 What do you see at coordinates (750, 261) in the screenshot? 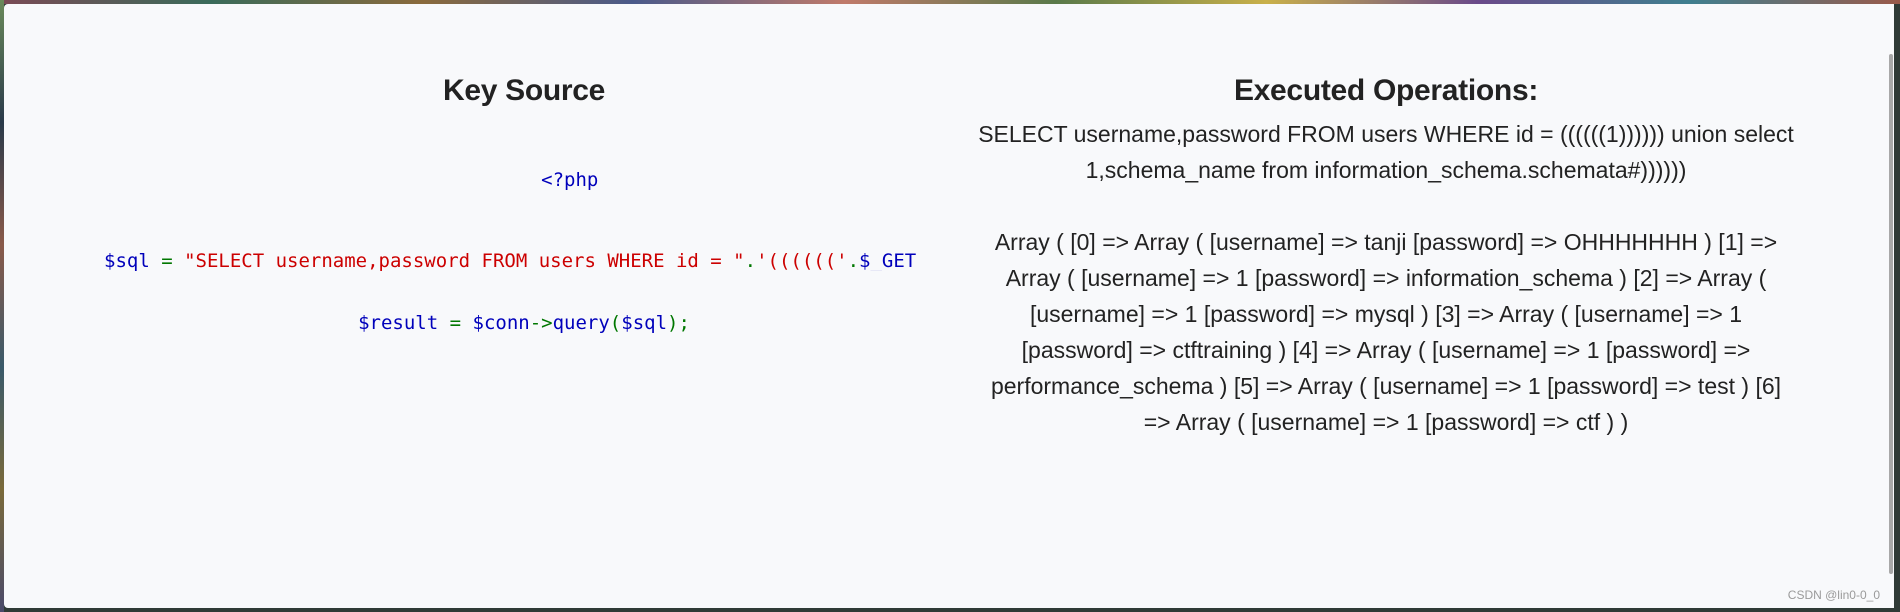
I see `sql-concat-1: .` at bounding box center [750, 261].